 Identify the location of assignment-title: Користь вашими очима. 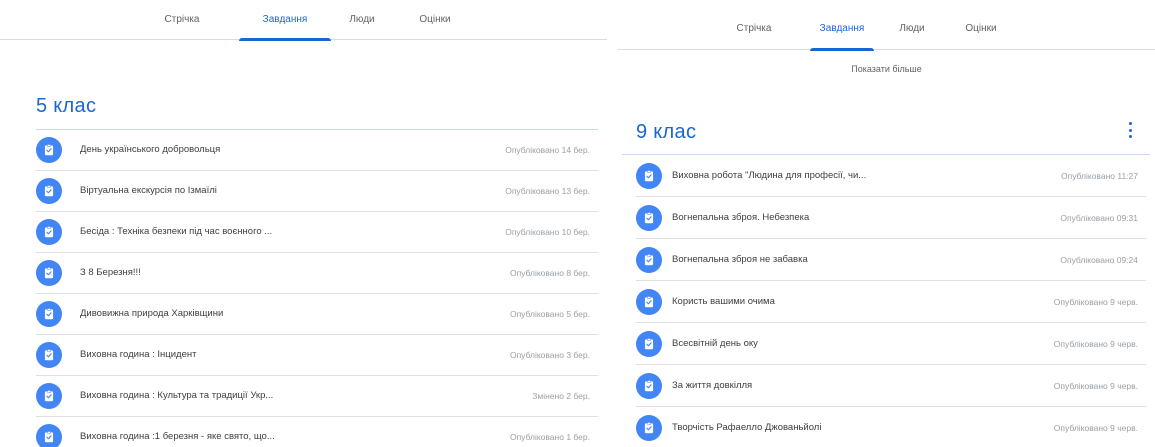
(723, 301).